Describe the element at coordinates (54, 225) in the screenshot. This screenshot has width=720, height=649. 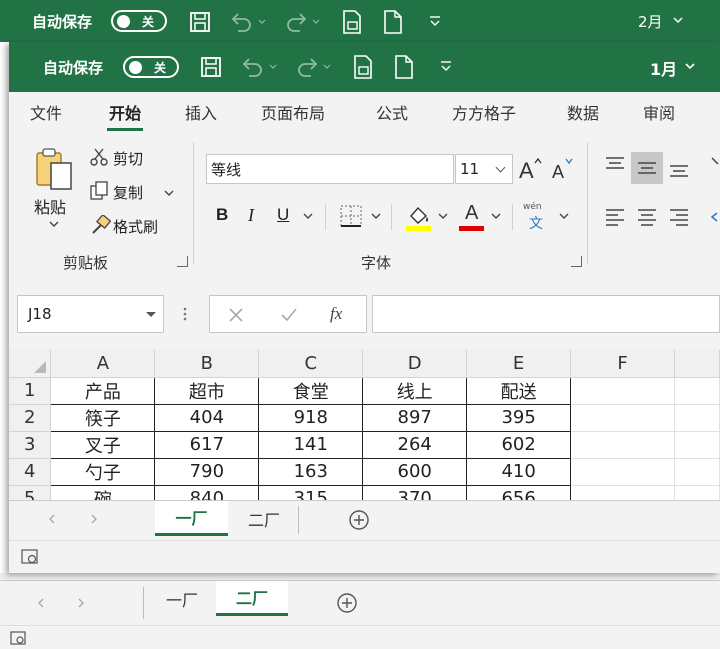
I see `paste-dropdown-icon` at that location.